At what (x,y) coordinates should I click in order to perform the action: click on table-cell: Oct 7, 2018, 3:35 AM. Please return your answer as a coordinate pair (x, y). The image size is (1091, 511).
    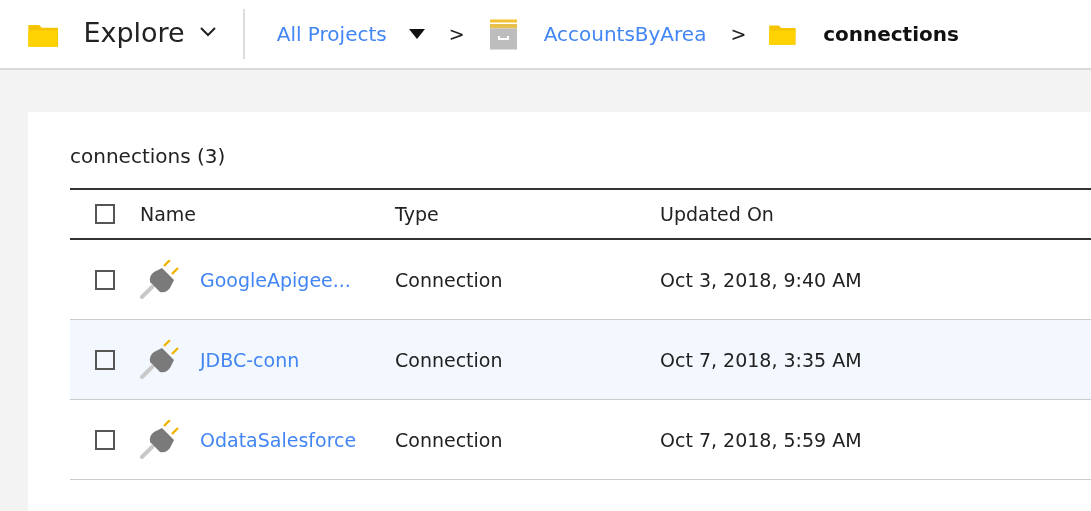
    Looking at the image, I should click on (761, 359).